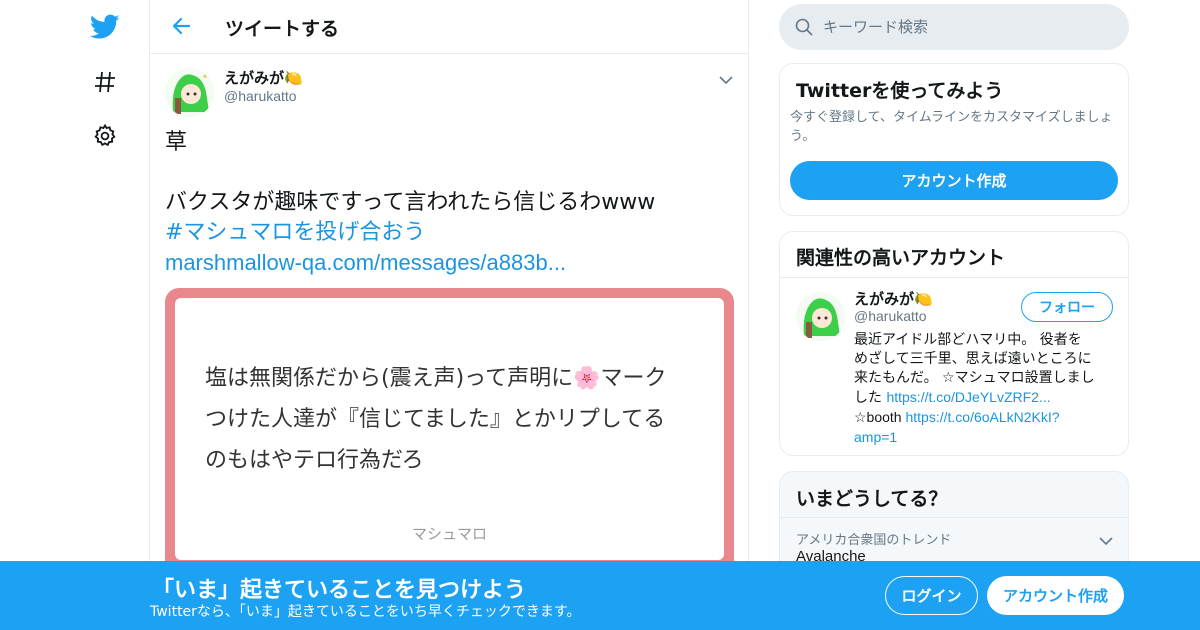 The width and height of the screenshot is (1200, 630). I want to click on related-account-name: えがみが🍋, so click(893, 298).